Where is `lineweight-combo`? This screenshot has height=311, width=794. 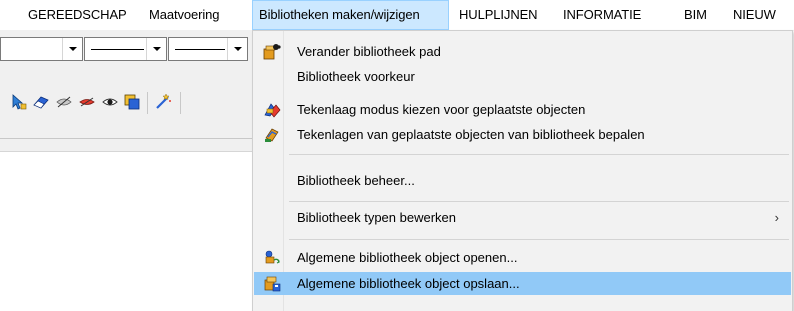 lineweight-combo is located at coordinates (208, 49).